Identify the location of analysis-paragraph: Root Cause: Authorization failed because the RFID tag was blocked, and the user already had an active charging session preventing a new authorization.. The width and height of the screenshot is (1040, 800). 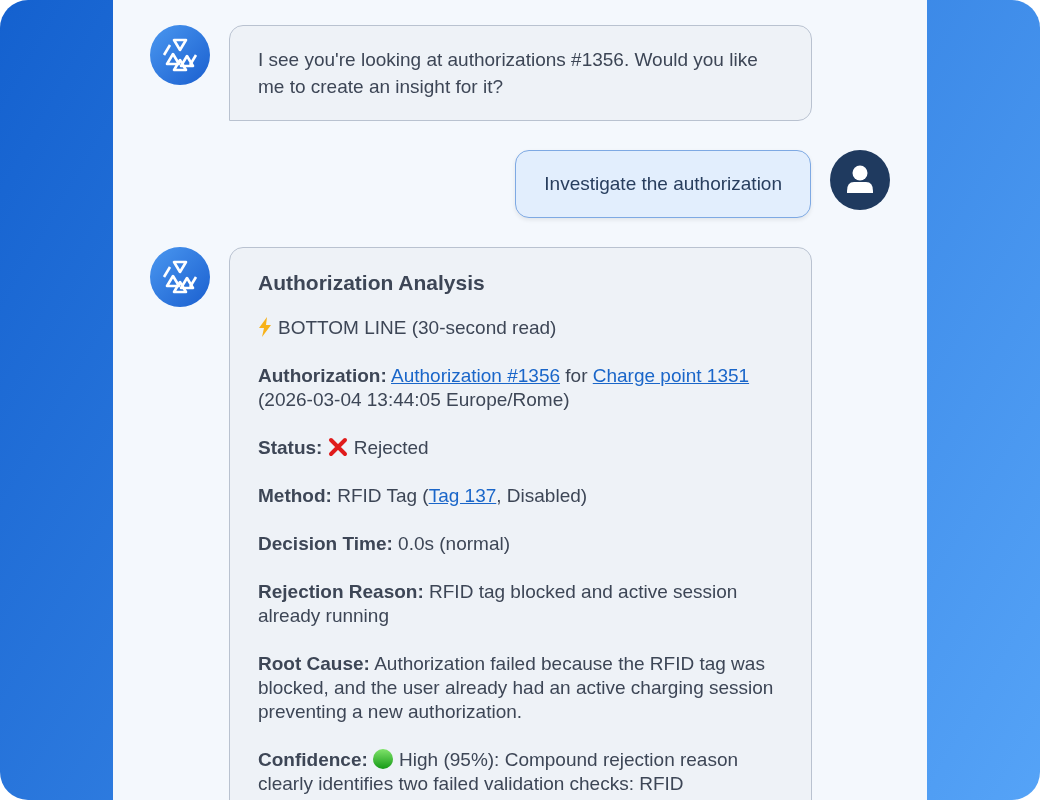
(516, 688).